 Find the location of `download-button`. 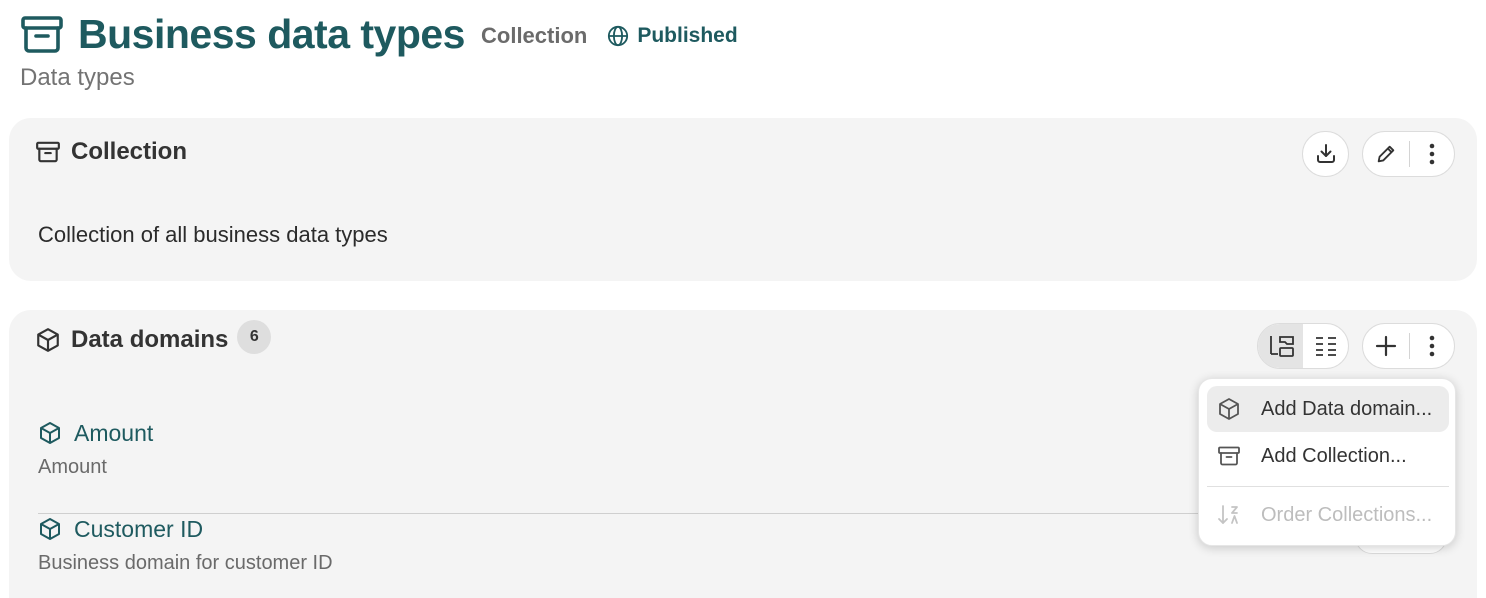

download-button is located at coordinates (1325, 154).